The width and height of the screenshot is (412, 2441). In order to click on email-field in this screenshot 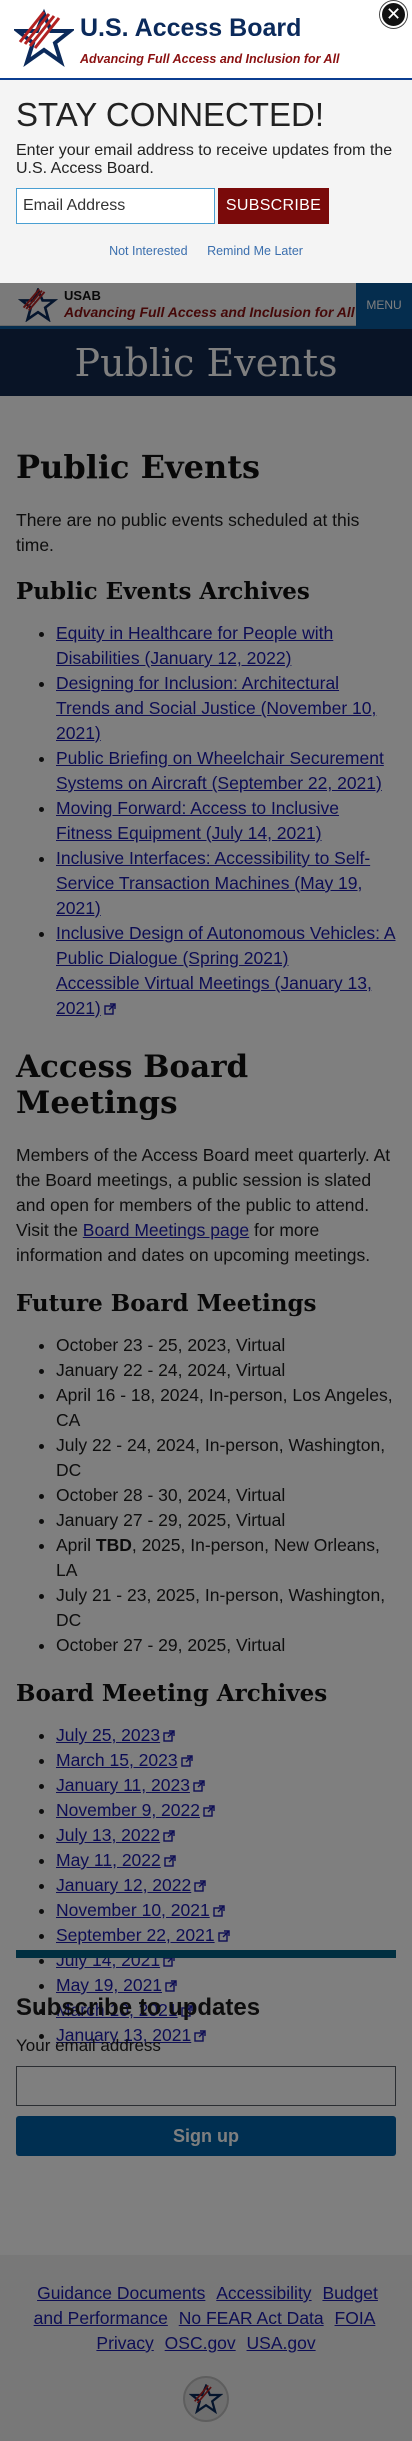, I will do `click(115, 206)`.